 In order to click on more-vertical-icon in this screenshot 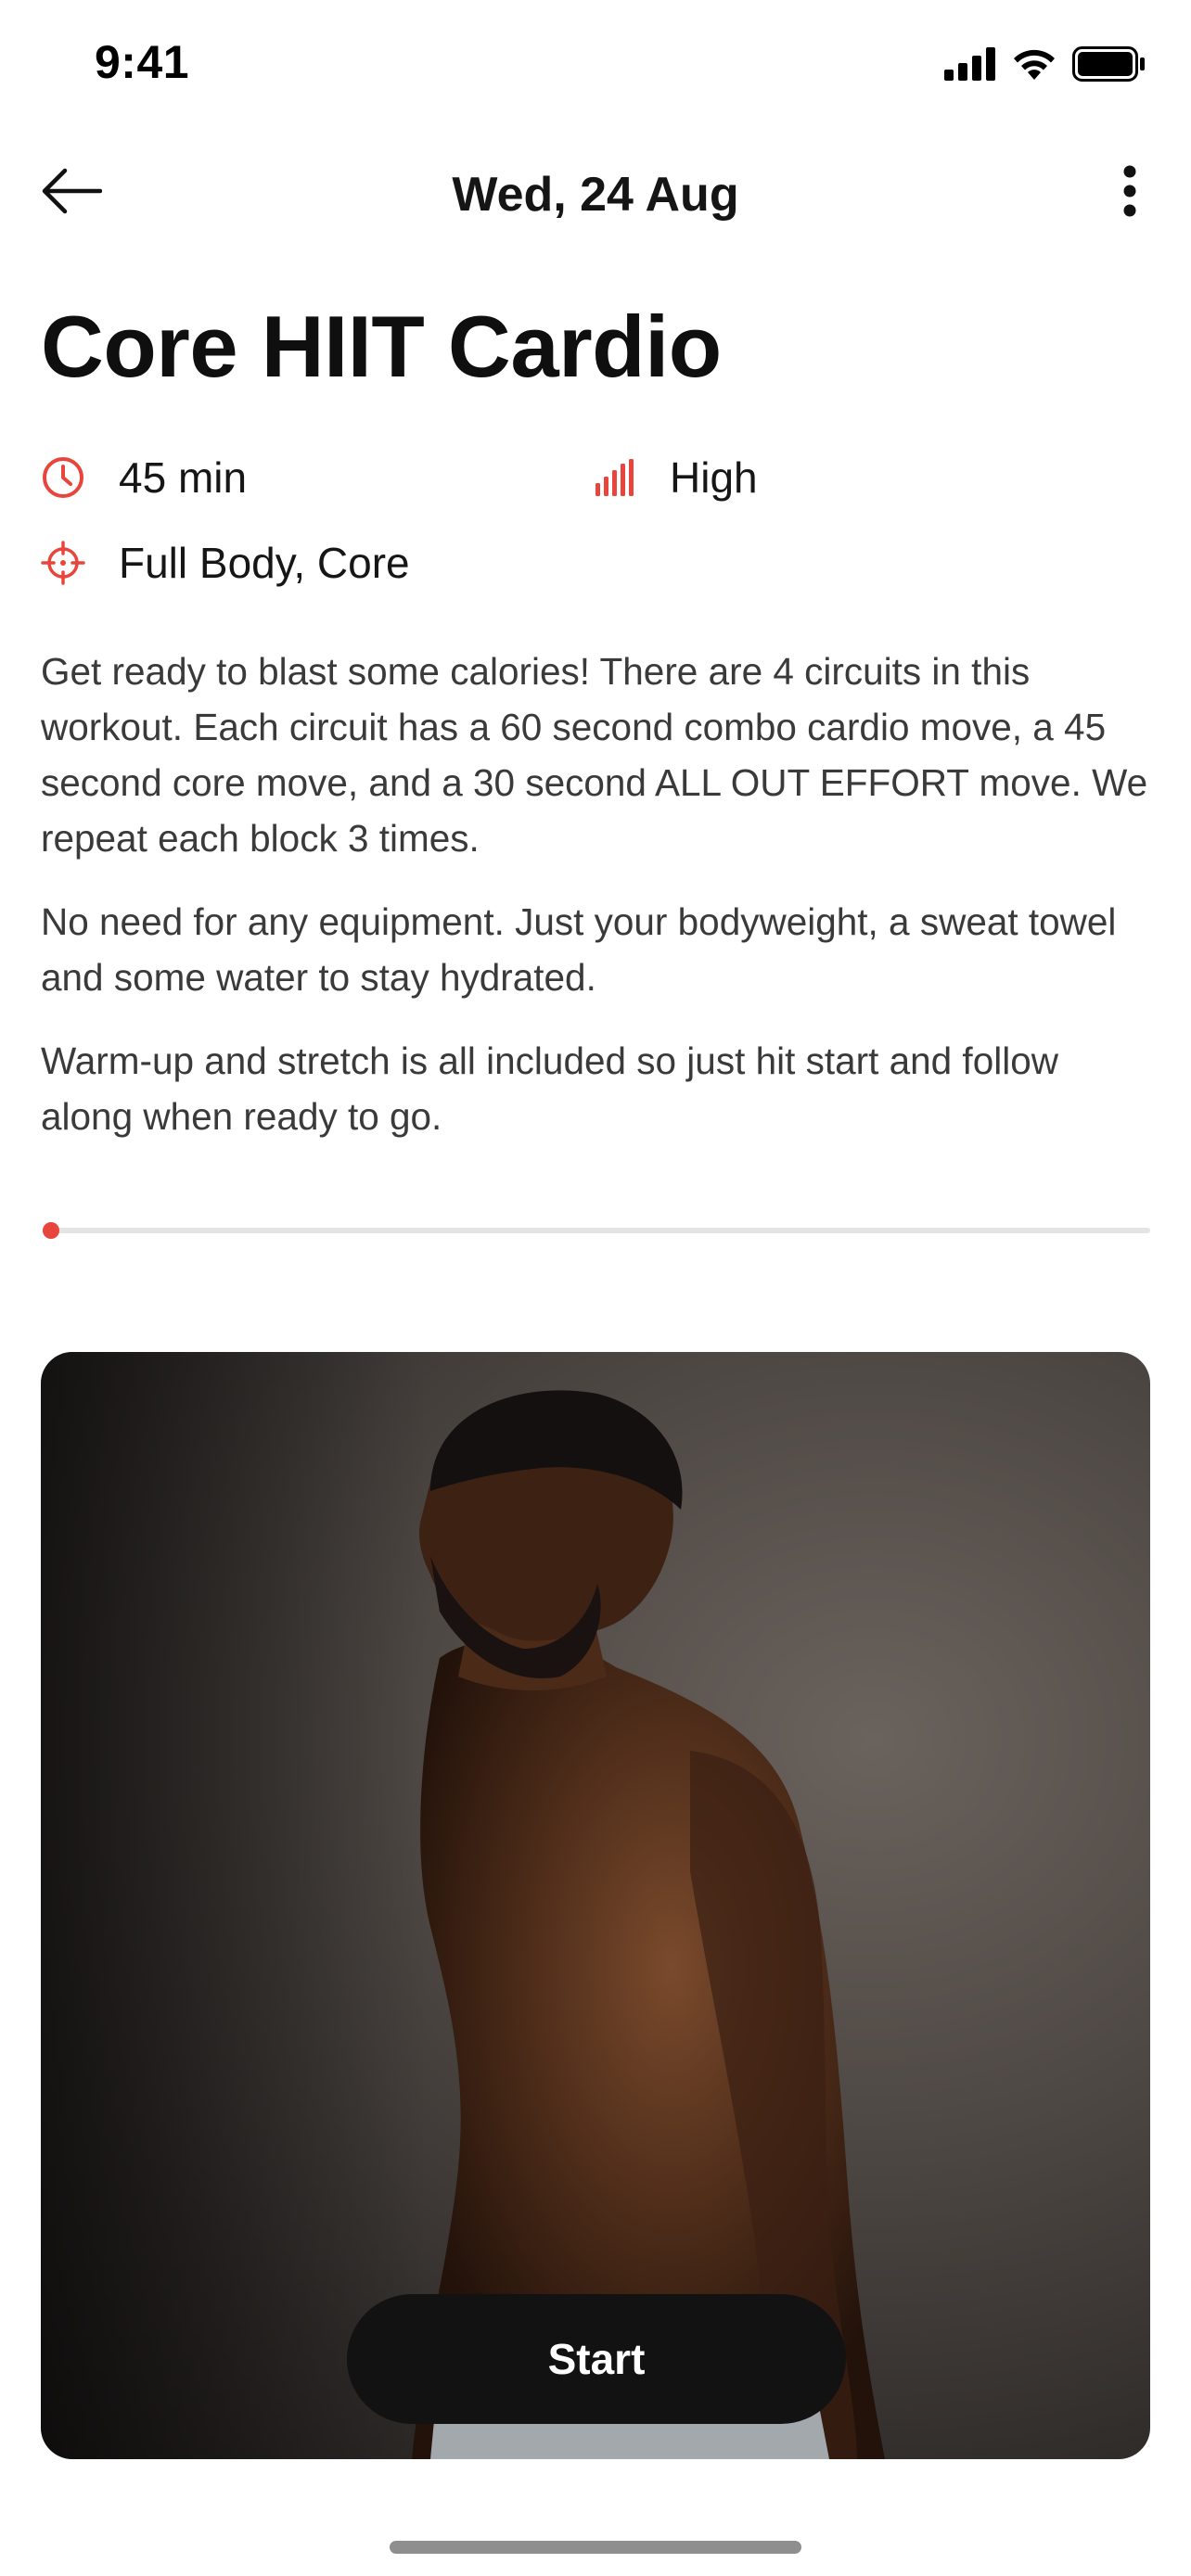, I will do `click(1129, 193)`.